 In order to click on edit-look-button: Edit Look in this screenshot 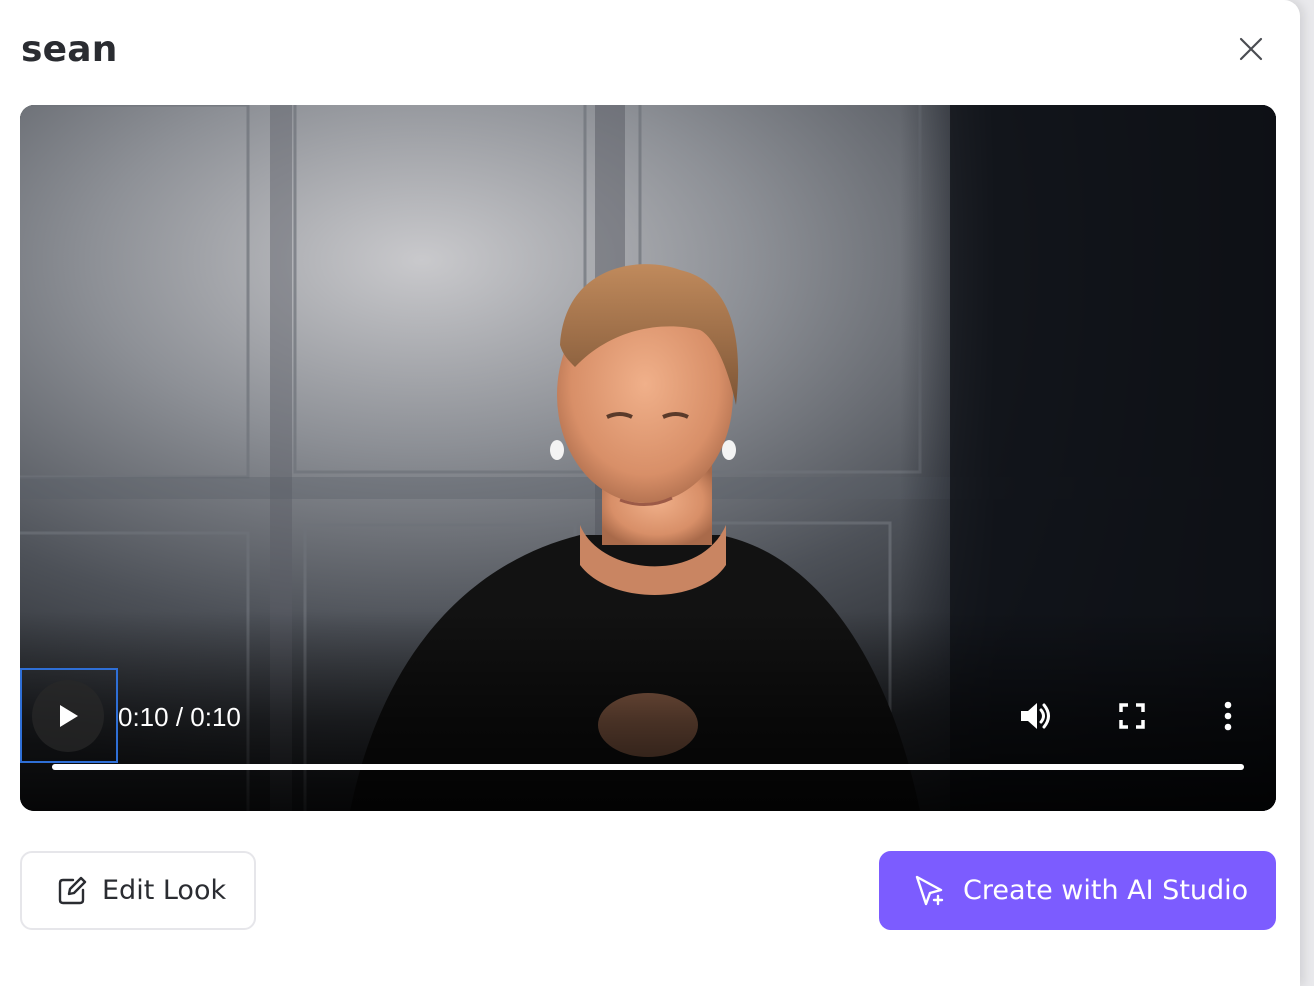, I will do `click(138, 890)`.